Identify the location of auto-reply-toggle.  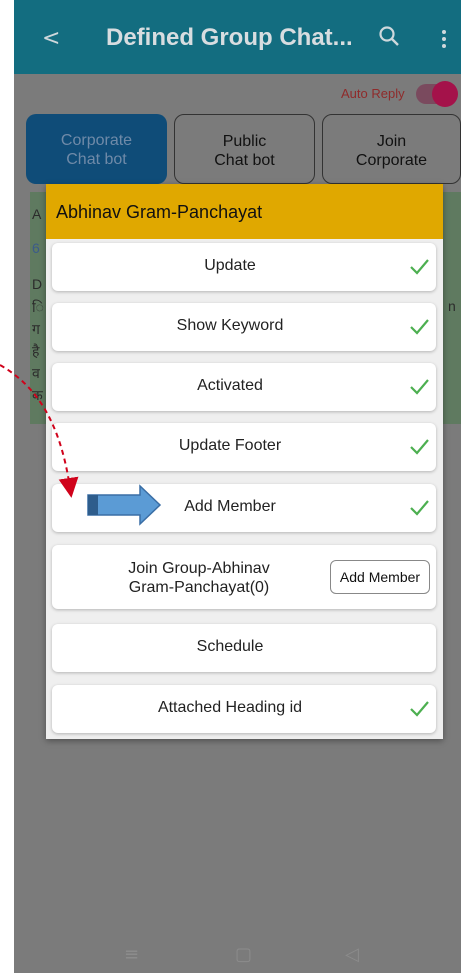
(437, 94).